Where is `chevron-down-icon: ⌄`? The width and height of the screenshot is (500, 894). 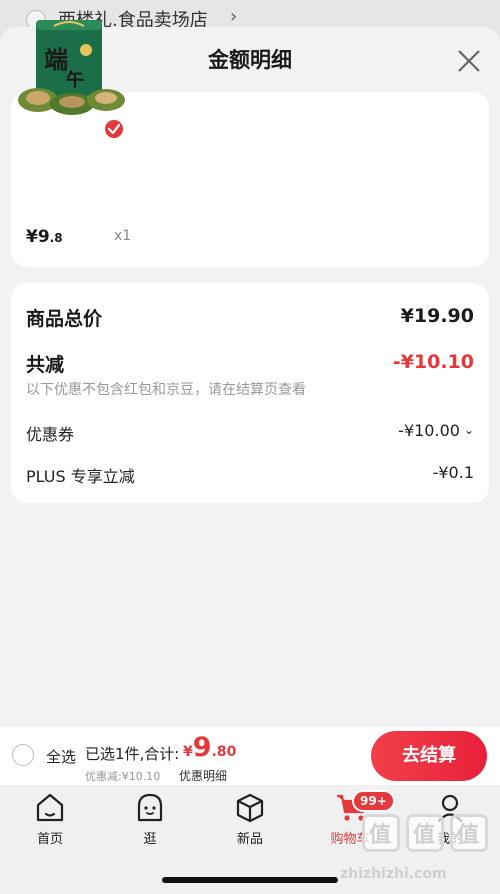
chevron-down-icon: ⌄ is located at coordinates (468, 430).